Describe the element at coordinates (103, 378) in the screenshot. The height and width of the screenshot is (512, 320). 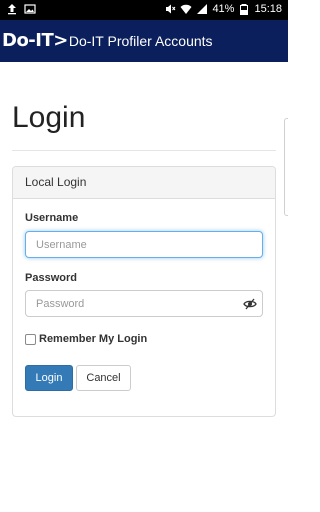
I see `cancel-button: Cancel` at that location.